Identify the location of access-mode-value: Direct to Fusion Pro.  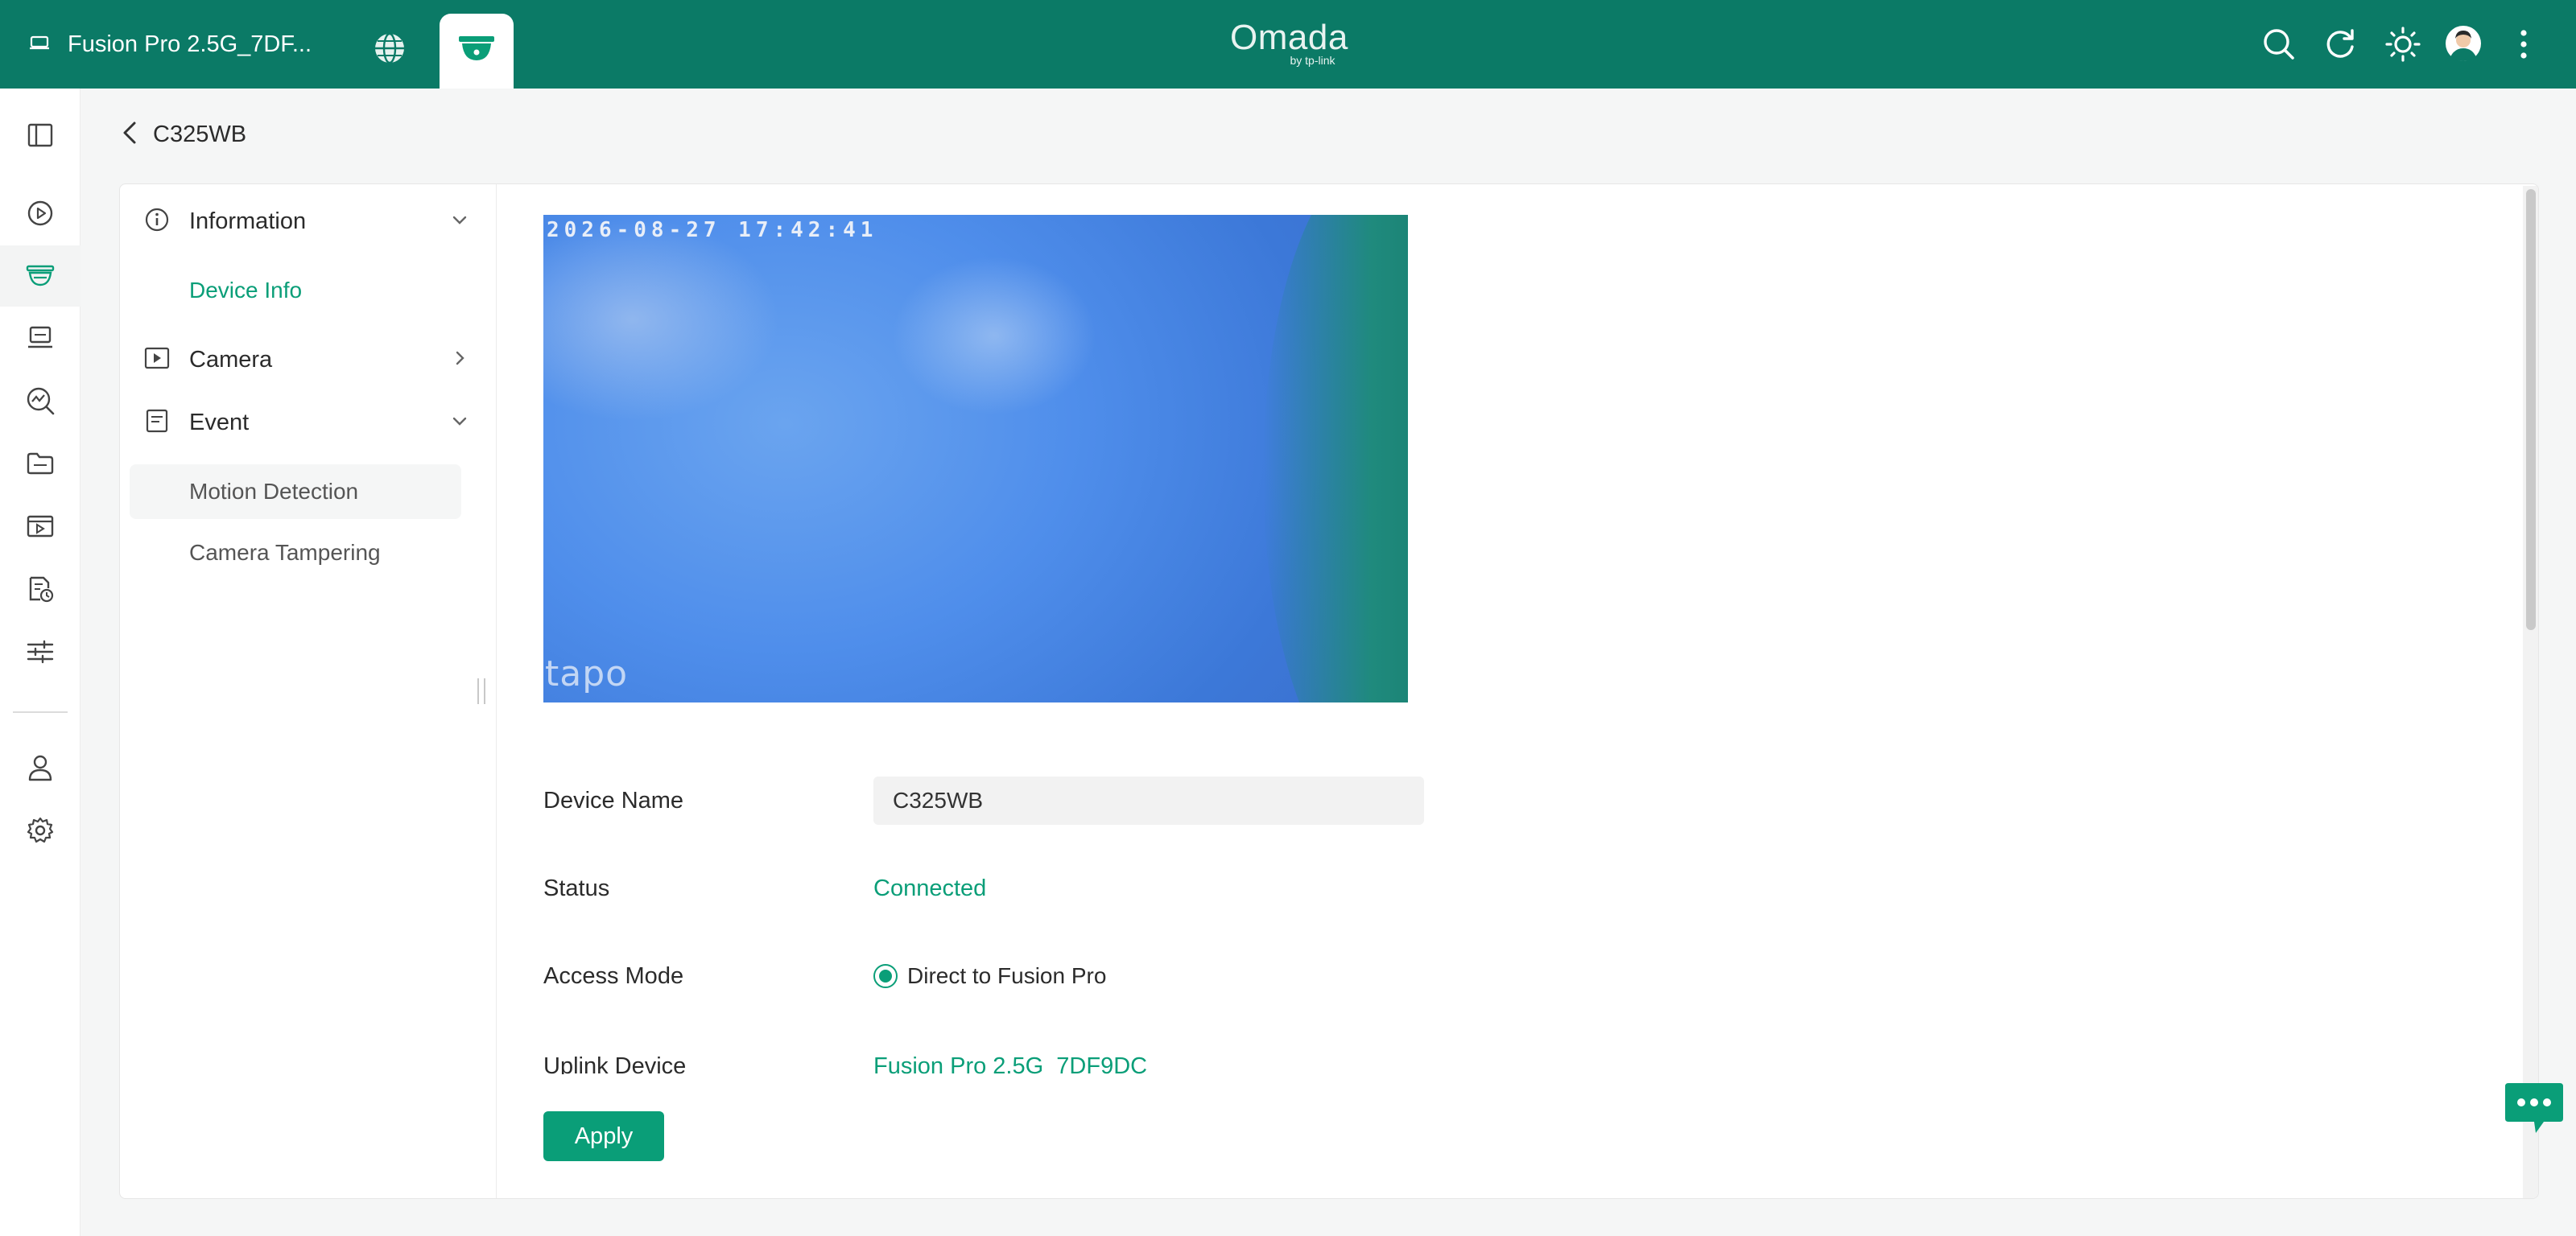
(1007, 975).